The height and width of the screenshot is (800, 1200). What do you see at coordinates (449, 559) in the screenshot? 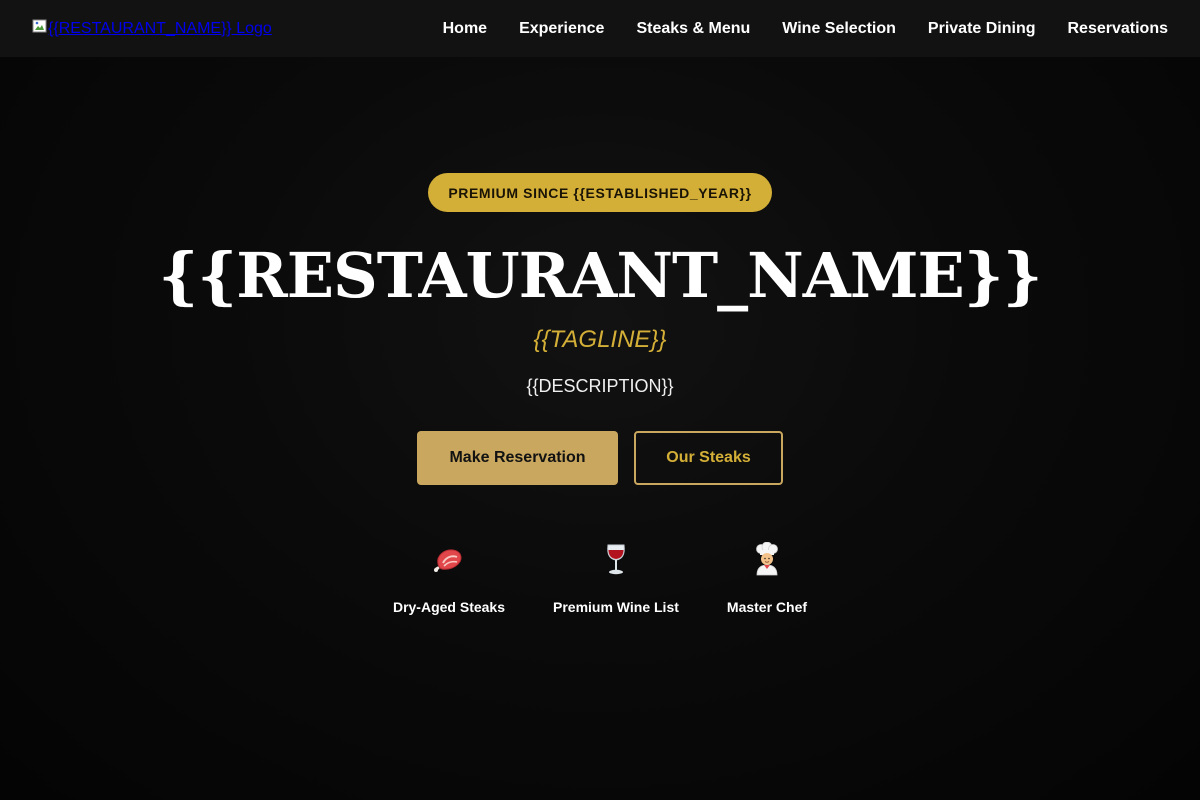
I see `steak-icon` at bounding box center [449, 559].